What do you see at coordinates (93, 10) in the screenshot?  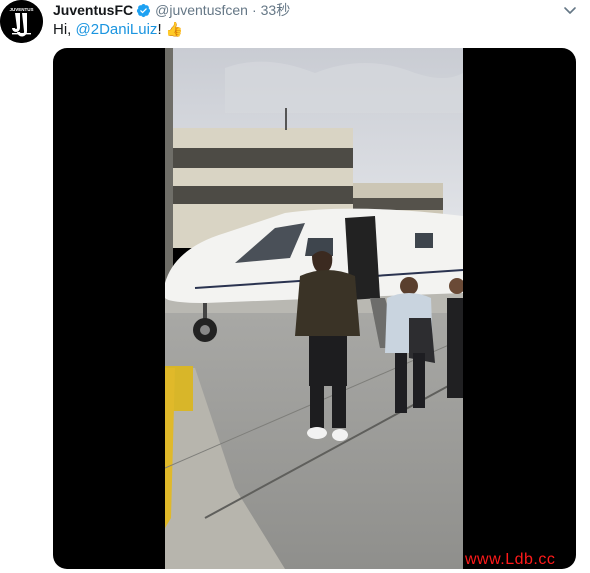 I see `display-name: JuventusFC` at bounding box center [93, 10].